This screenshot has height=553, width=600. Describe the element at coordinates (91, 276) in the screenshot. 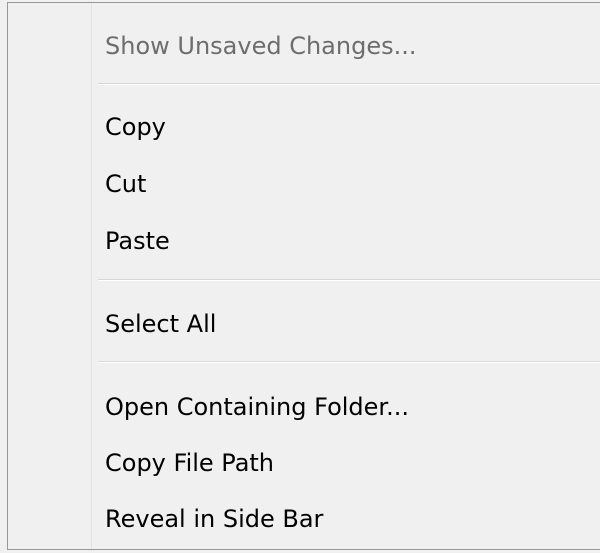

I see `menu-icon-gutter-divider` at that location.